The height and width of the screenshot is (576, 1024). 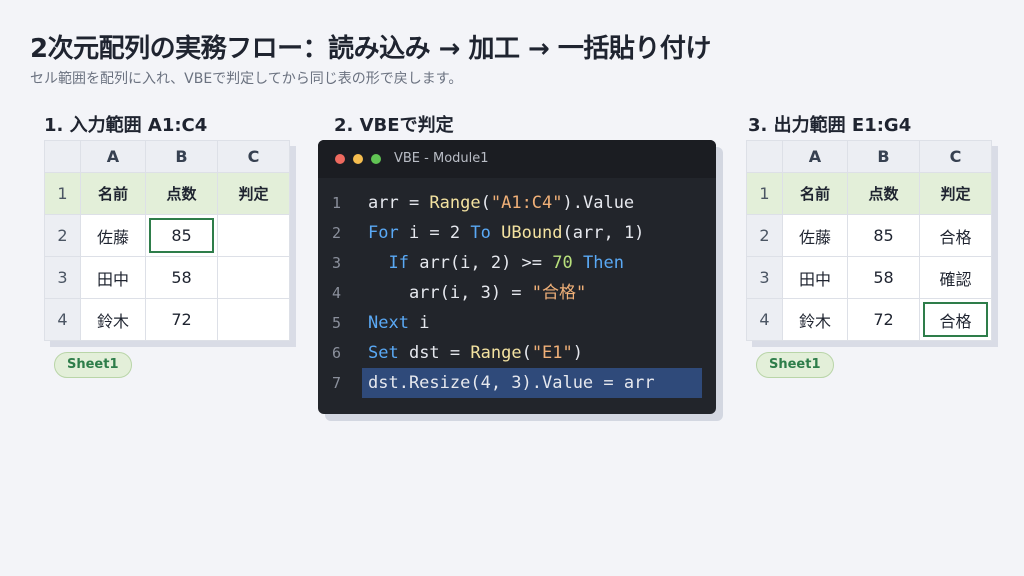 What do you see at coordinates (955, 235) in the screenshot?
I see `cell-c2: 合格` at bounding box center [955, 235].